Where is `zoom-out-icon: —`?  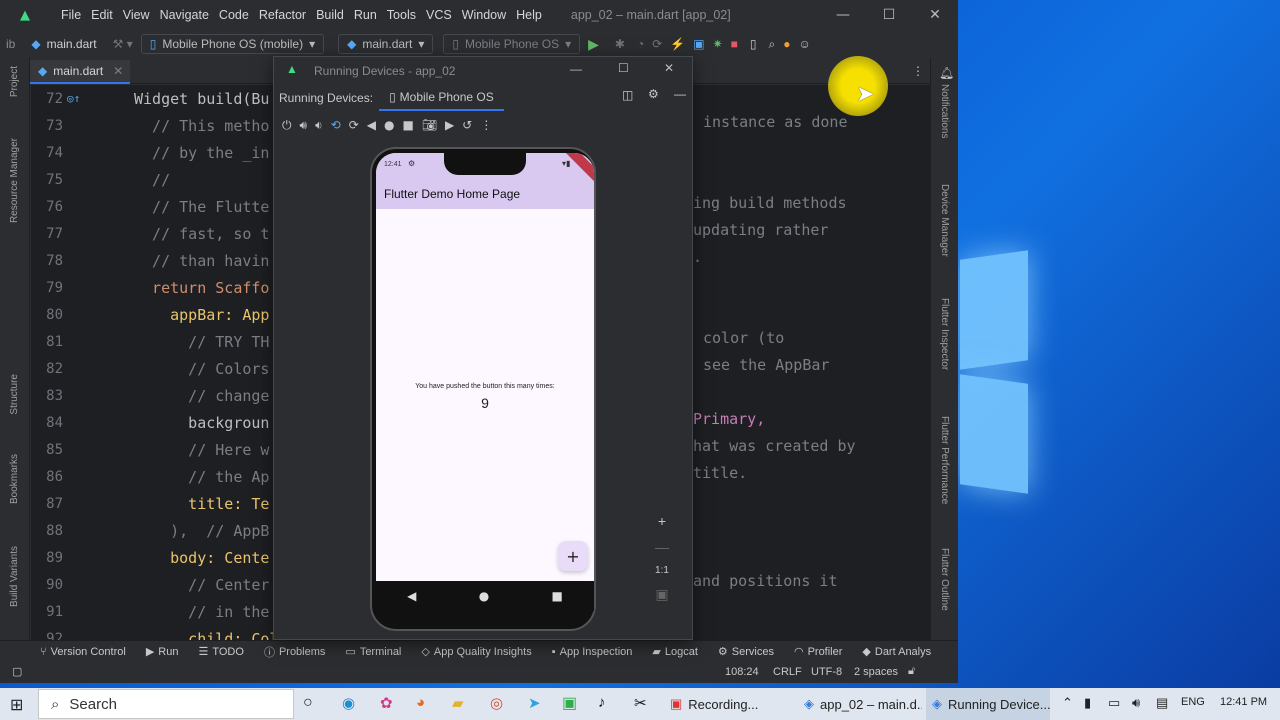
zoom-out-icon: — is located at coordinates (662, 547).